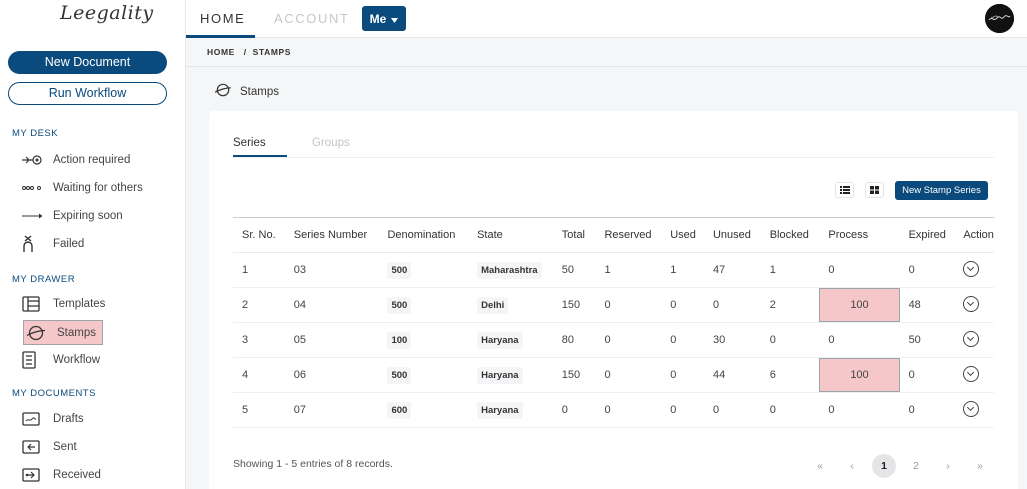 Image resolution: width=1027 pixels, height=489 pixels. I want to click on col-total: Total, so click(574, 235).